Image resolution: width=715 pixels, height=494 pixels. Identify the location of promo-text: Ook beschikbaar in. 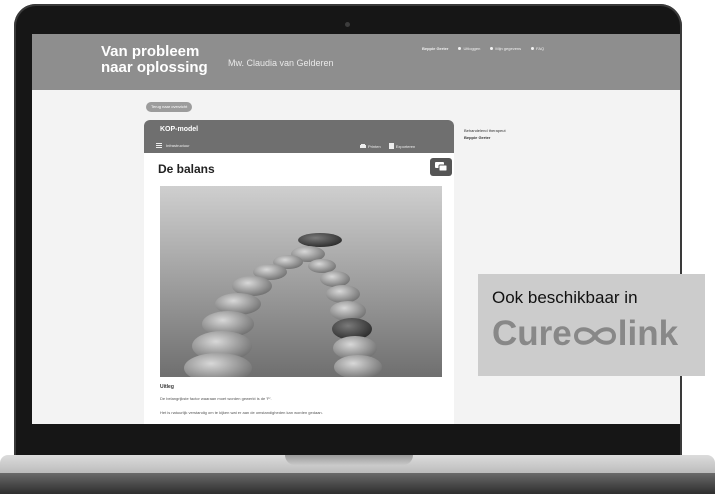
(565, 297).